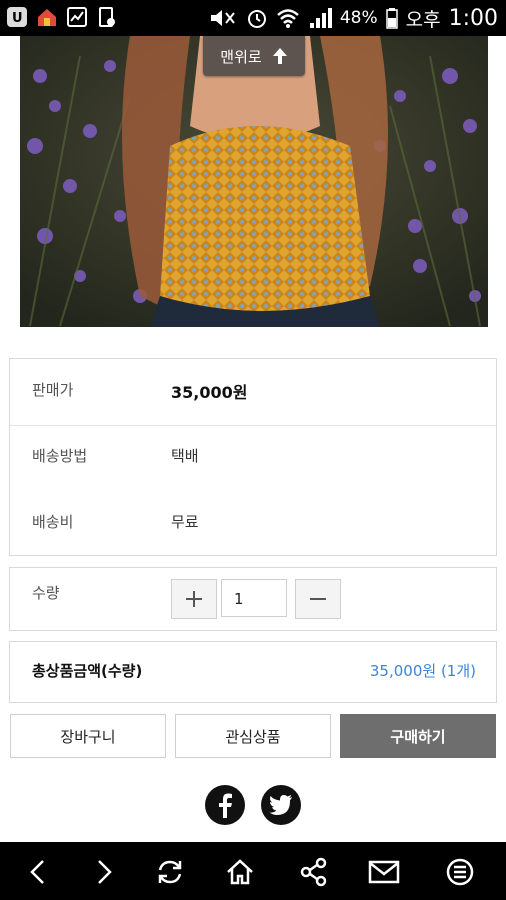 The width and height of the screenshot is (506, 900). Describe the element at coordinates (87, 671) in the screenshot. I see `total-label: 총상품금액(수량)` at that location.